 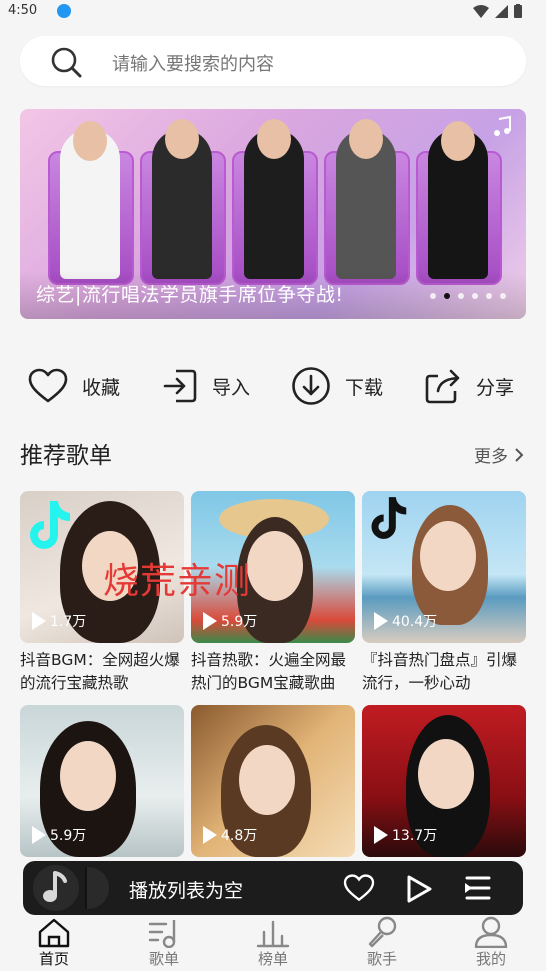 What do you see at coordinates (491, 932) in the screenshot?
I see `user-icon` at bounding box center [491, 932].